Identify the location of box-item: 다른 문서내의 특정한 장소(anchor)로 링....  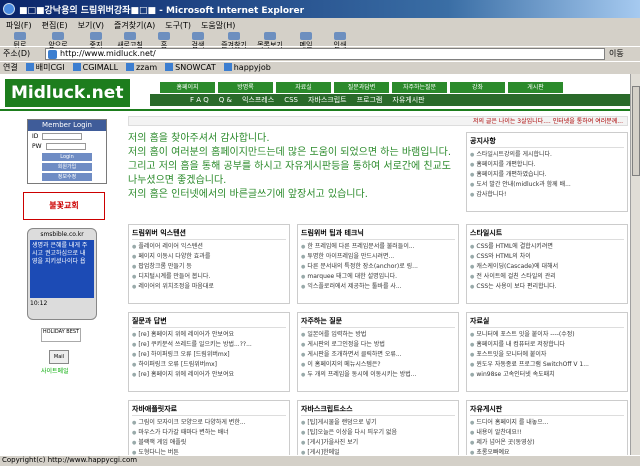
(378, 267).